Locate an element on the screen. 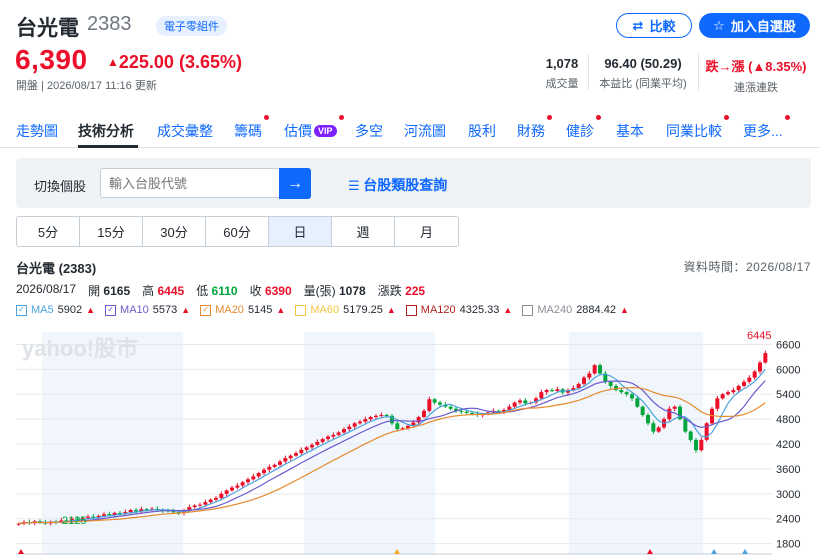 The image size is (819, 556). tab-item: 多空 is located at coordinates (369, 131).